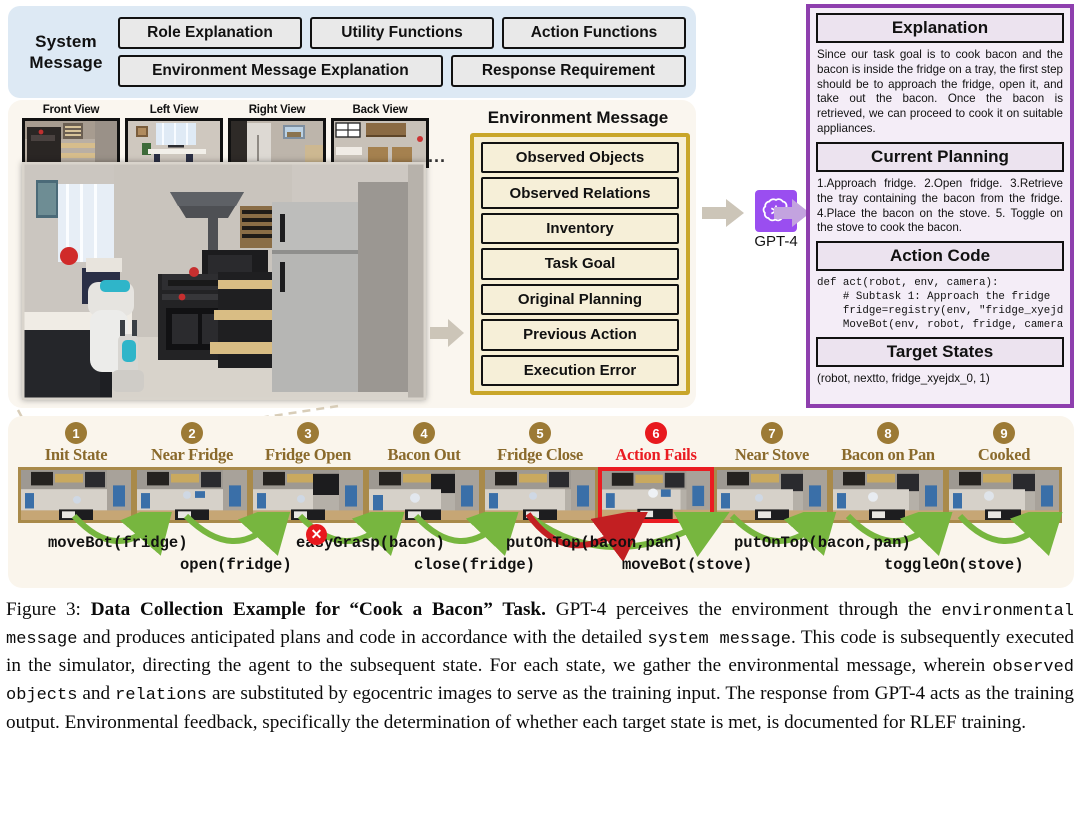 Image resolution: width=1080 pixels, height=814 pixels. I want to click on chip-response-requirement: Response Requirement, so click(568, 71).